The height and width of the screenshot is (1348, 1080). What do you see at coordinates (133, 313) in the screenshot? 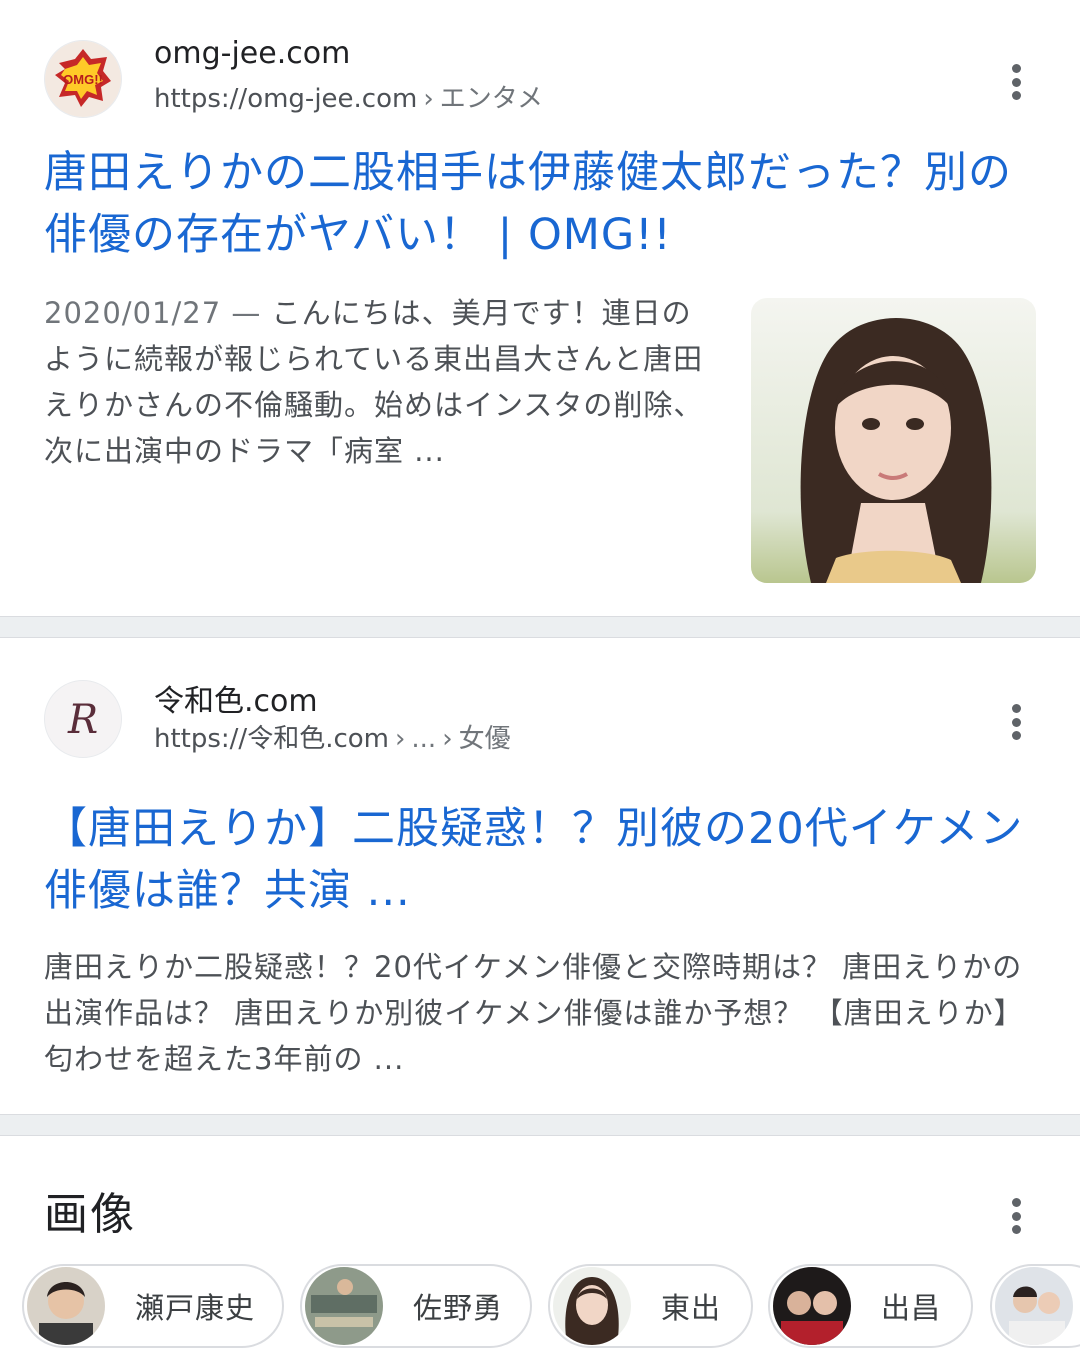
I see `result-date: 2020/01/27` at bounding box center [133, 313].